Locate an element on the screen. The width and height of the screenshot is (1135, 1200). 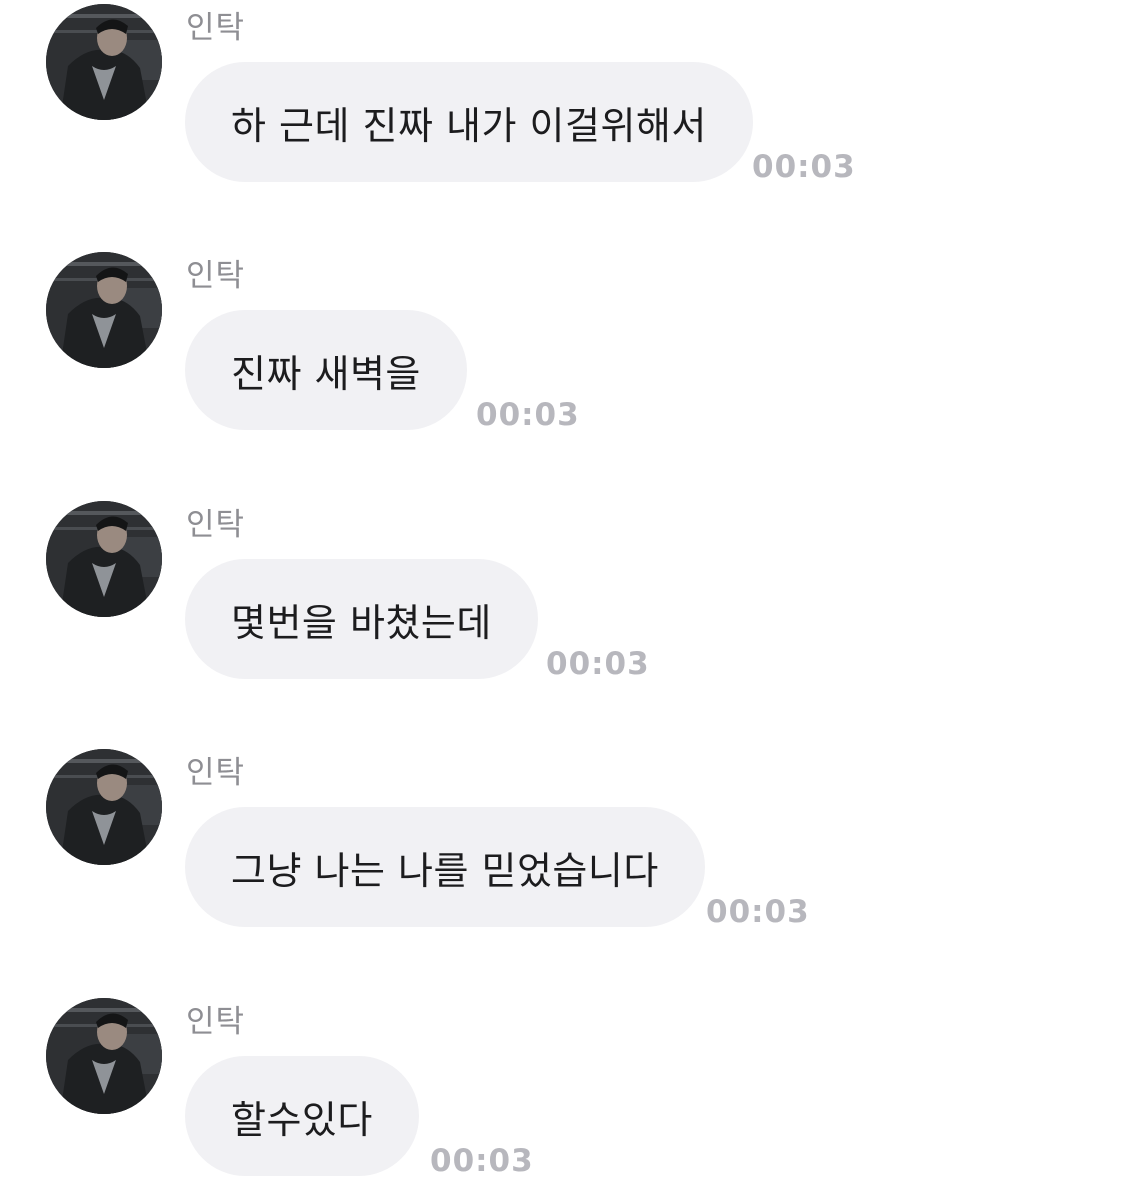
message-bubble: 몇번을 바쳤는데 is located at coordinates (361, 619).